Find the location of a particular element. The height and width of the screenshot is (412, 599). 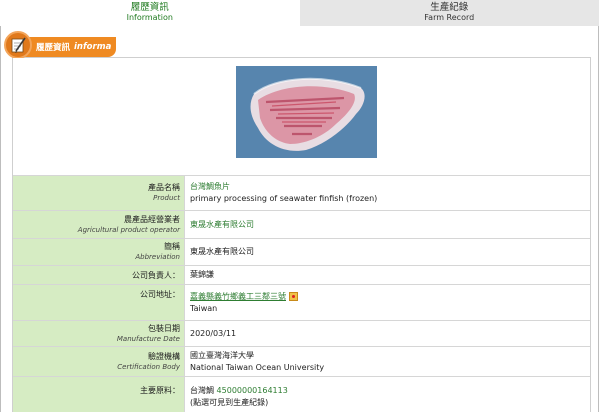

row-address-label: 公司地址： is located at coordinates (99, 302).